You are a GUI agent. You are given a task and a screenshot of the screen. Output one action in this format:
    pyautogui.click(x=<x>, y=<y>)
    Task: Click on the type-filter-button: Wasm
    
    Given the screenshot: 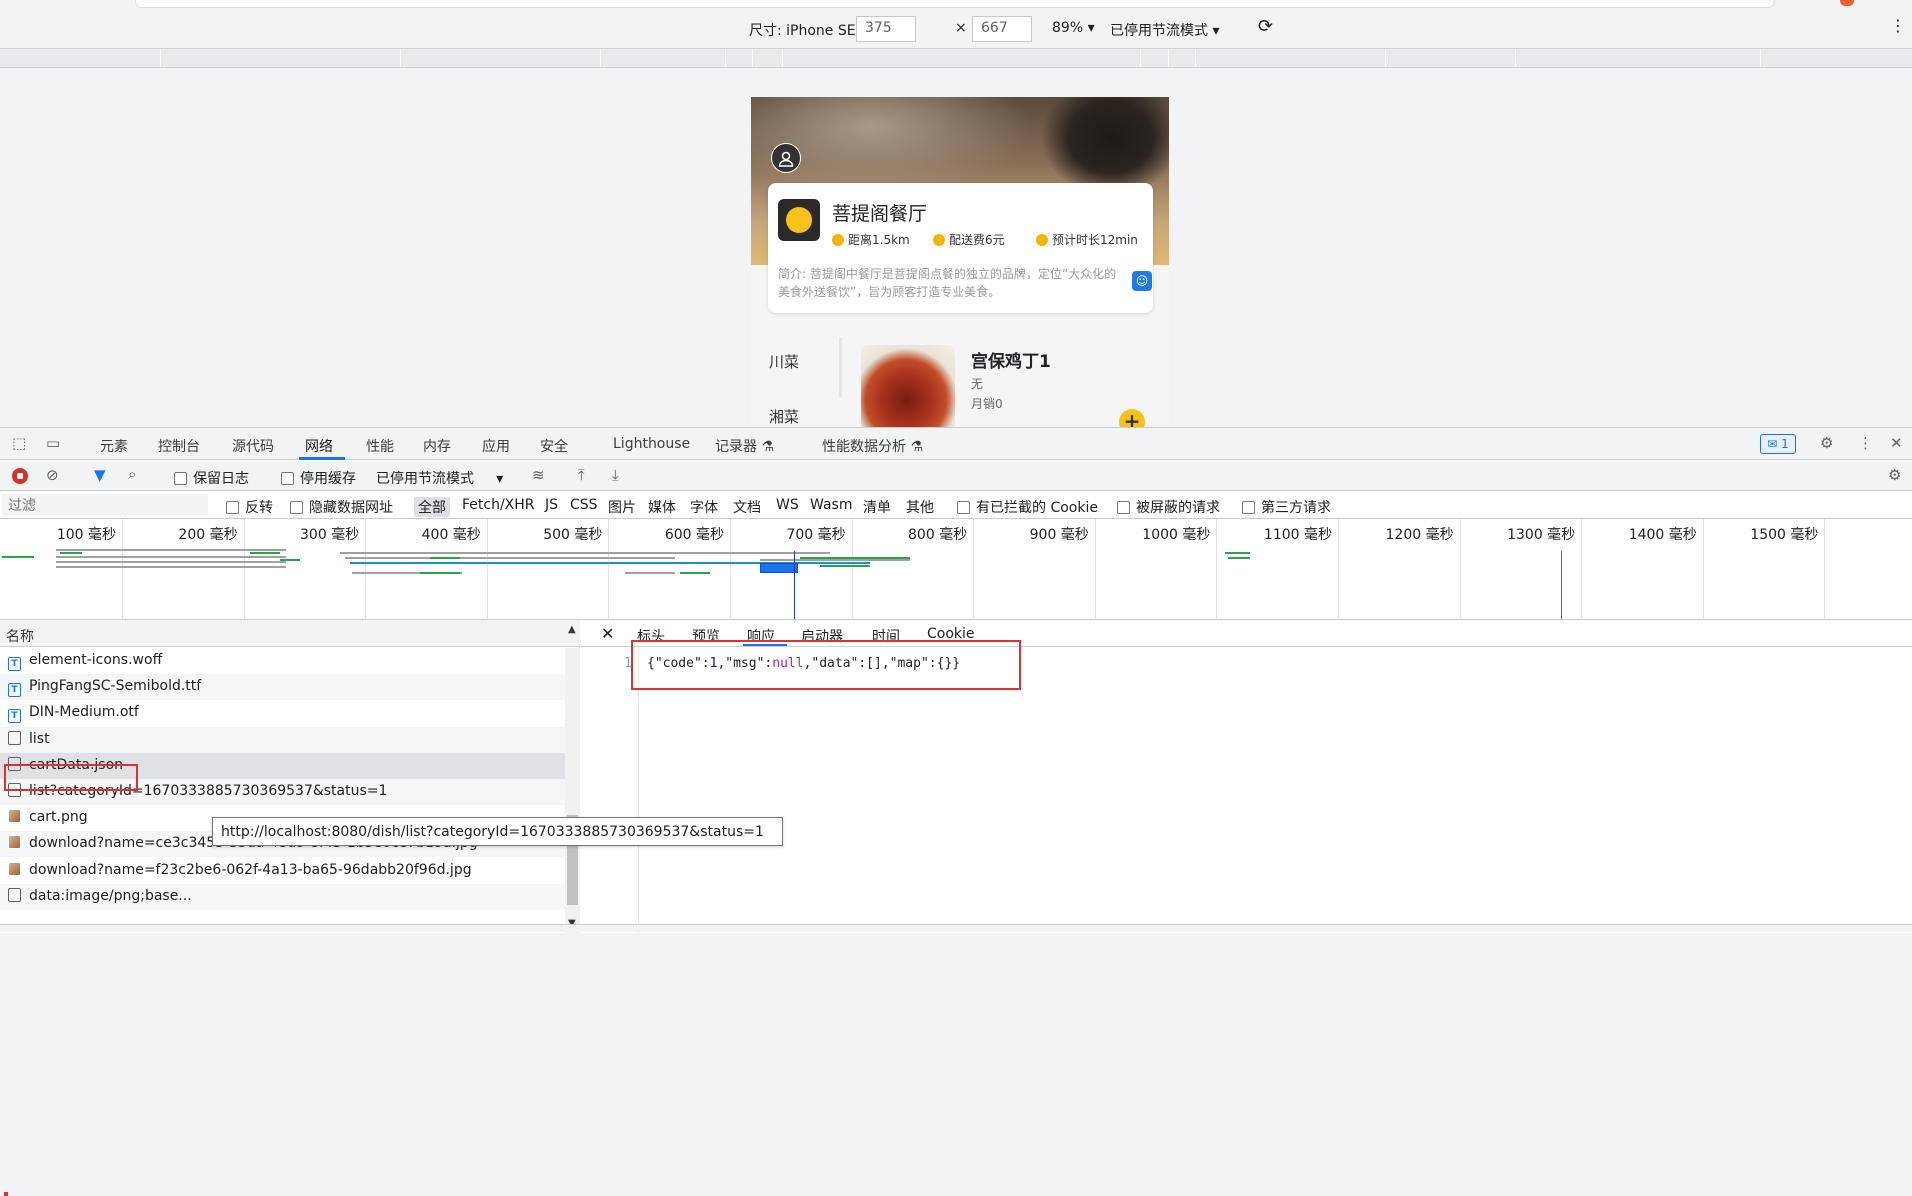 What is the action you would take?
    pyautogui.click(x=831, y=505)
    